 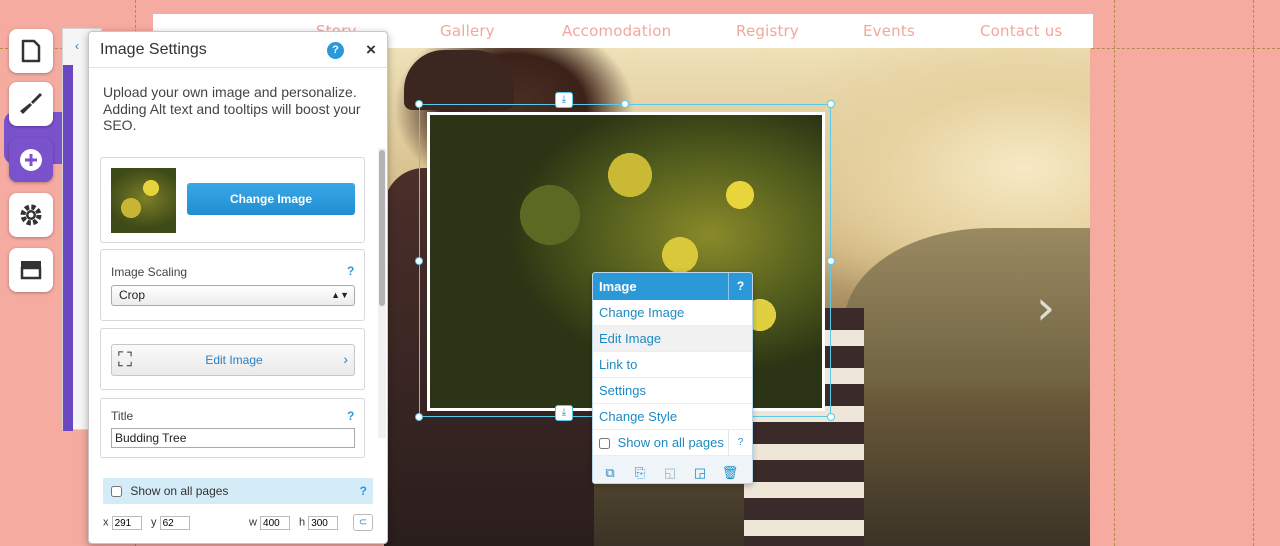 I want to click on title-label: Title, so click(x=122, y=416).